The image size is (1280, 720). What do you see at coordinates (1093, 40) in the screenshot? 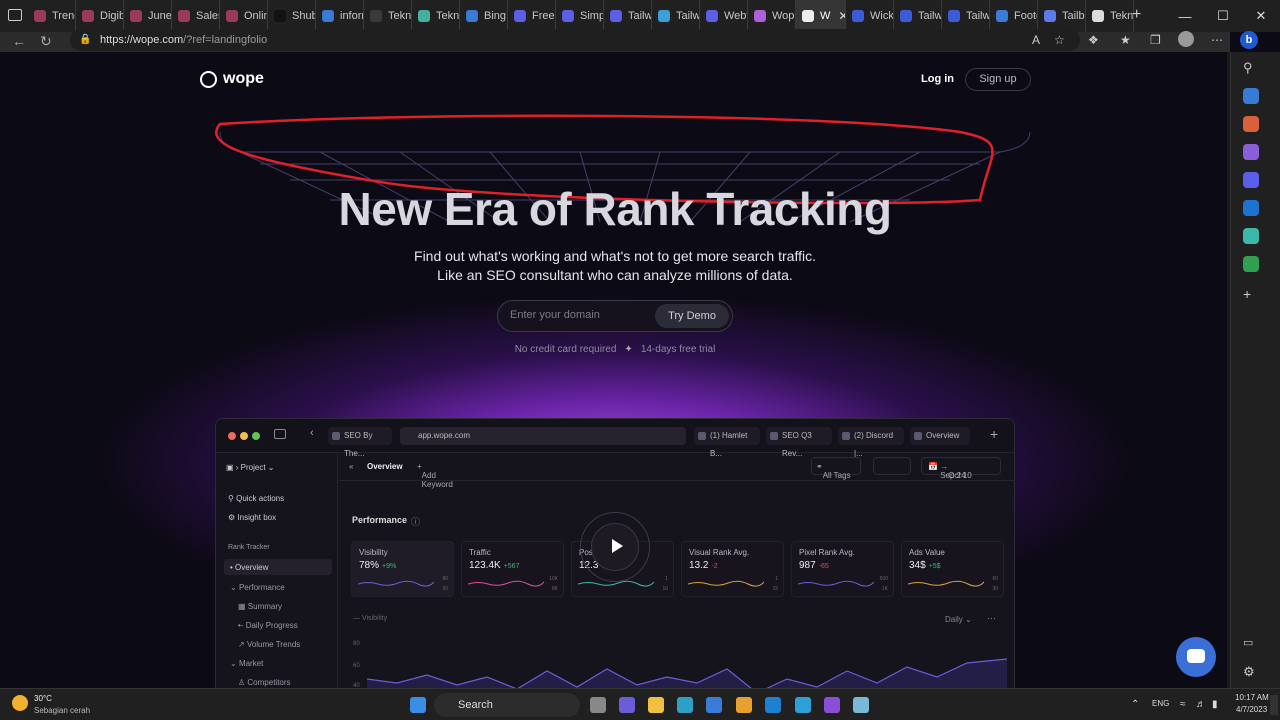
I see `extensions-icon: ❖` at bounding box center [1093, 40].